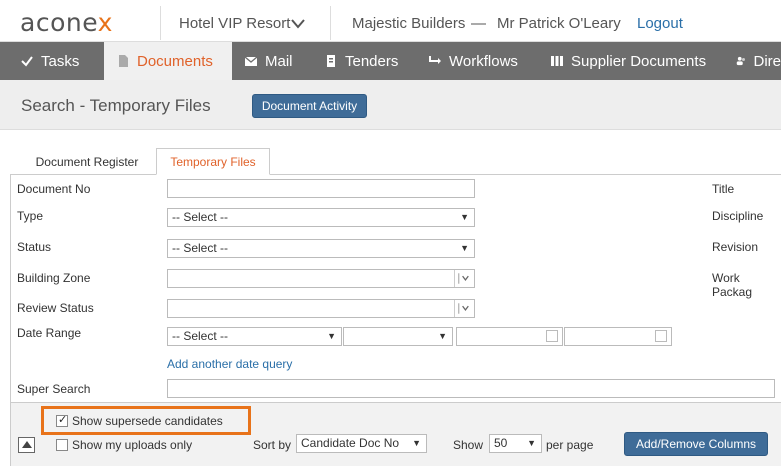  I want to click on status-select-value: -- Select --, so click(200, 248).